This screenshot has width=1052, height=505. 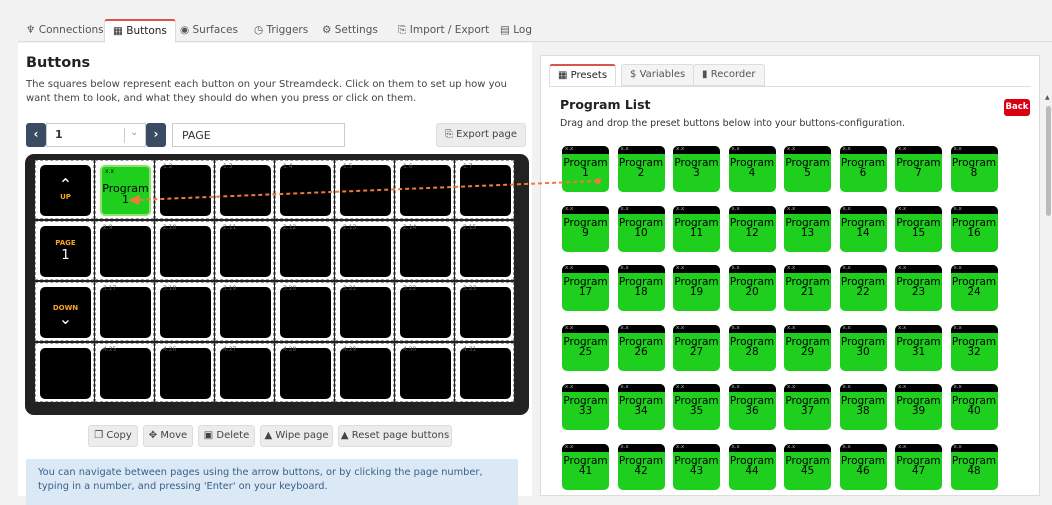 What do you see at coordinates (424, 189) in the screenshot?
I see `grid-button: 1.6` at bounding box center [424, 189].